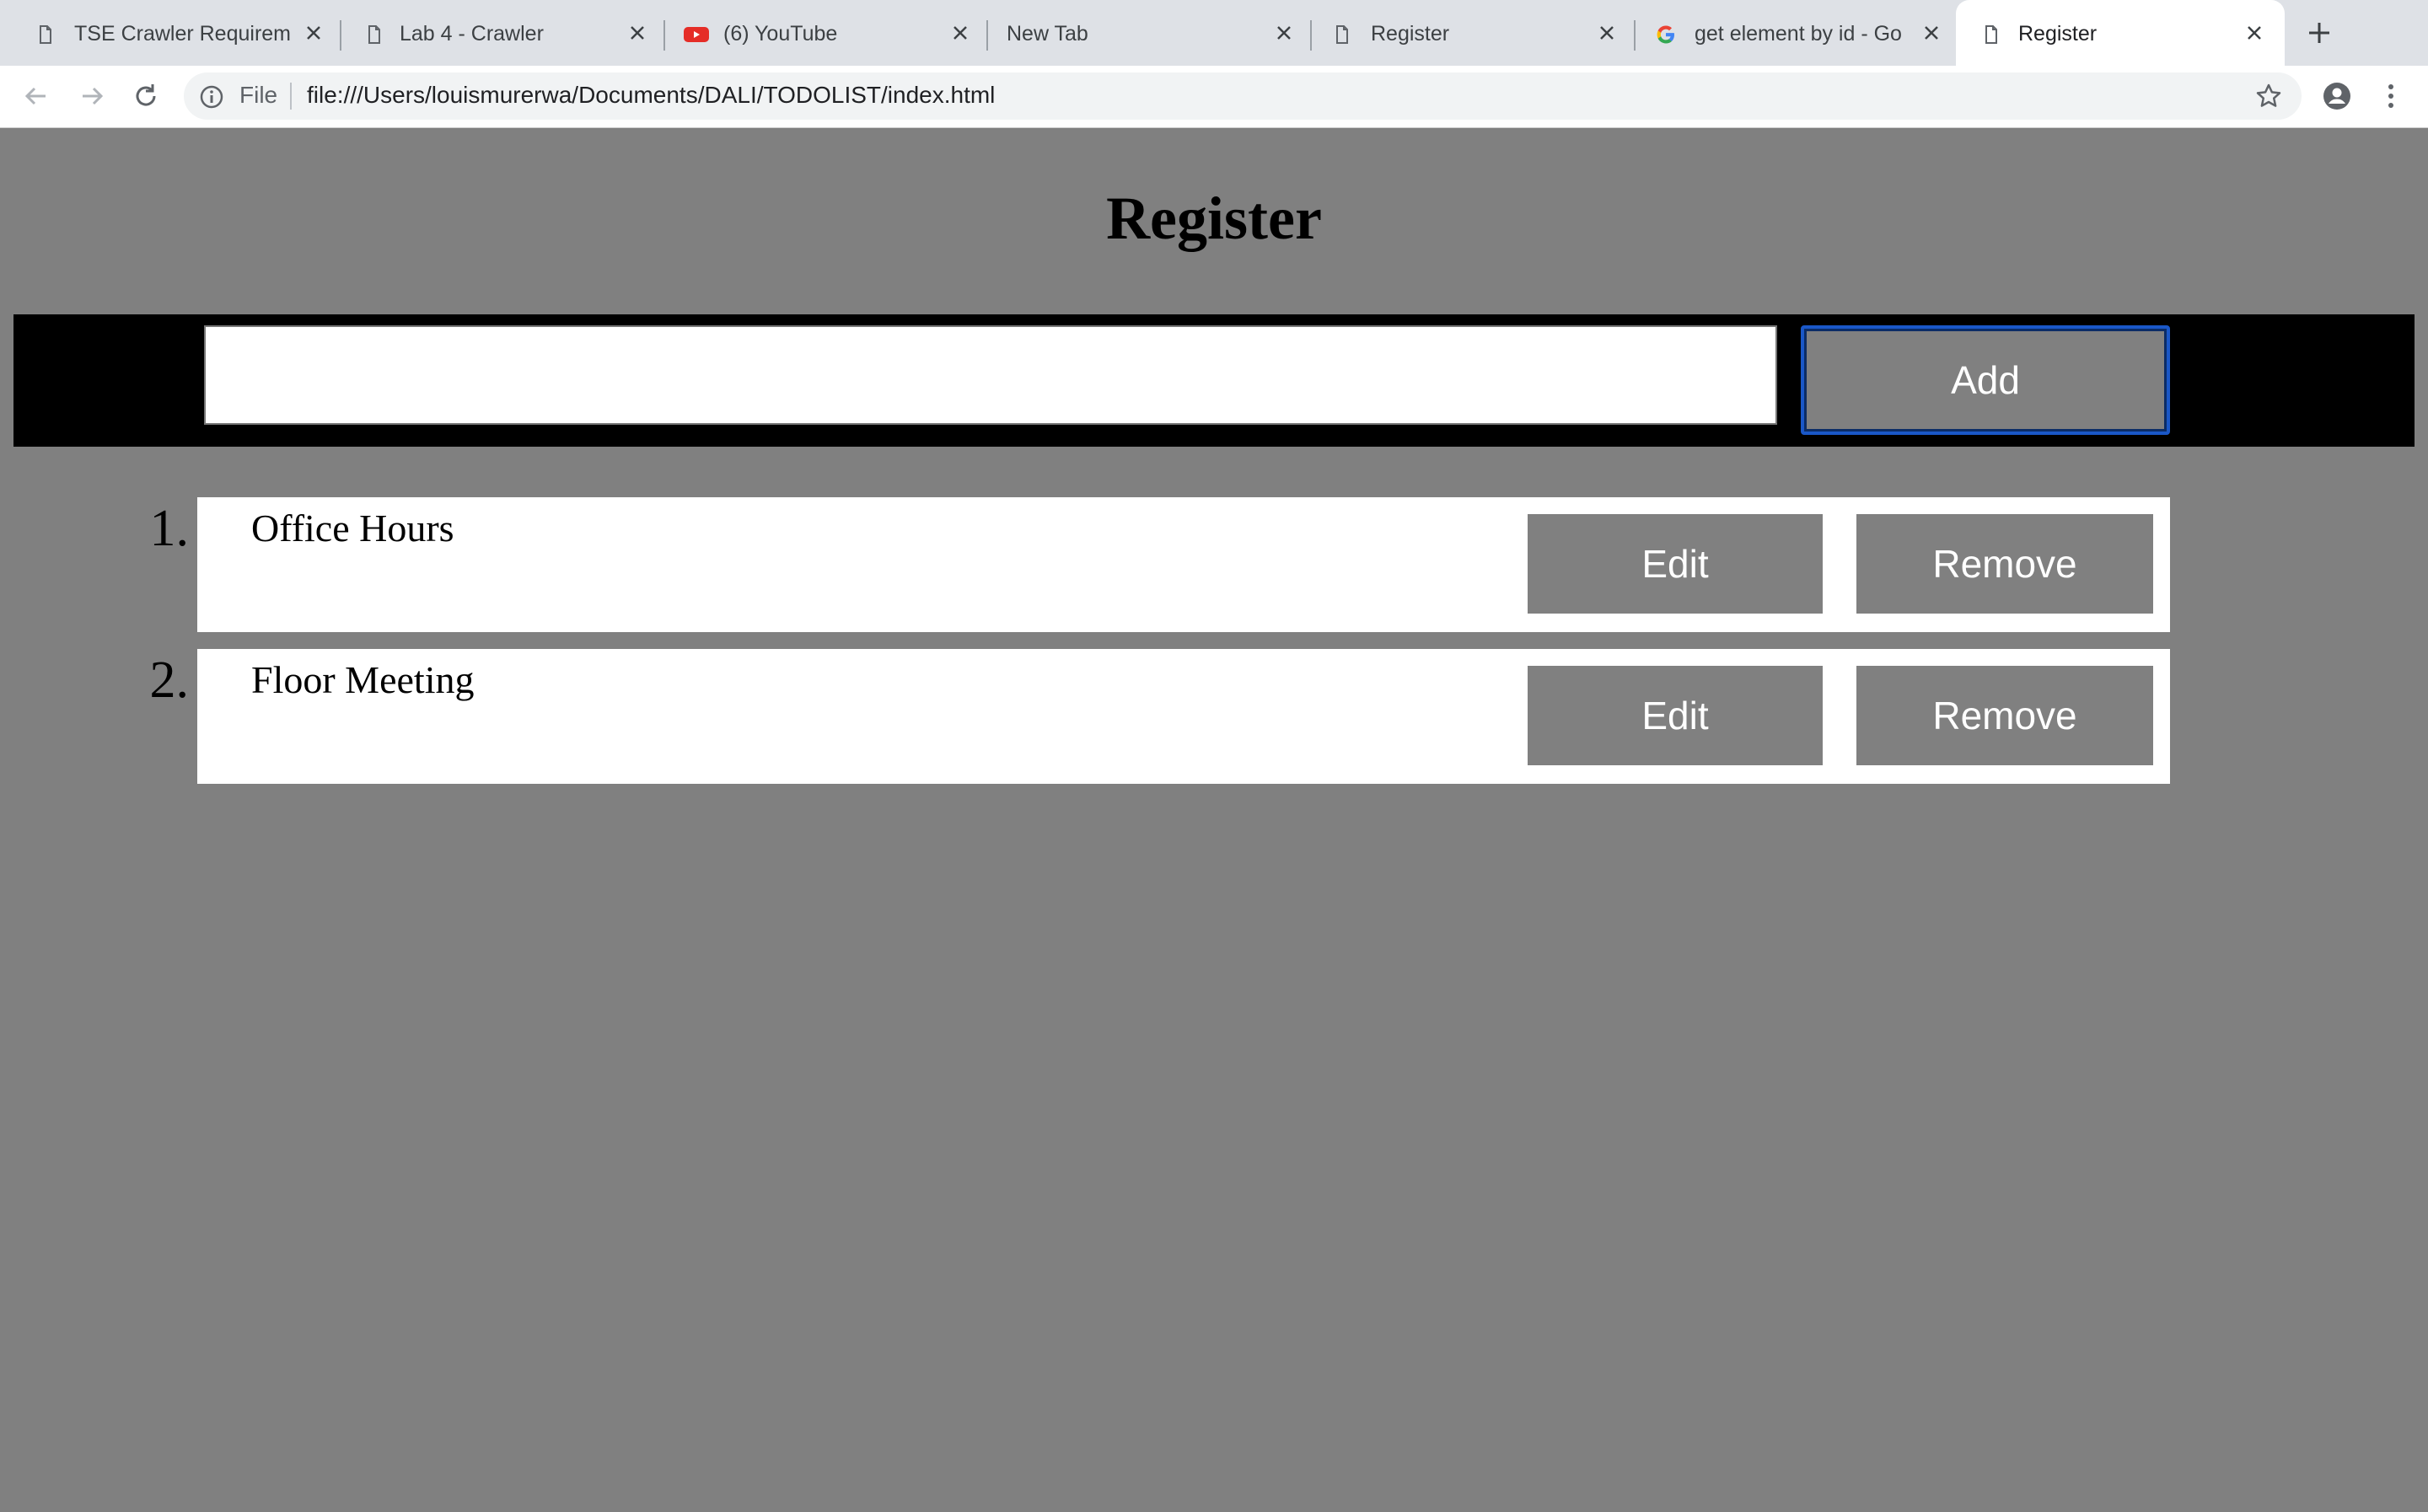 Image resolution: width=2428 pixels, height=1512 pixels. What do you see at coordinates (2337, 96) in the screenshot?
I see `account-avatar-icon` at bounding box center [2337, 96].